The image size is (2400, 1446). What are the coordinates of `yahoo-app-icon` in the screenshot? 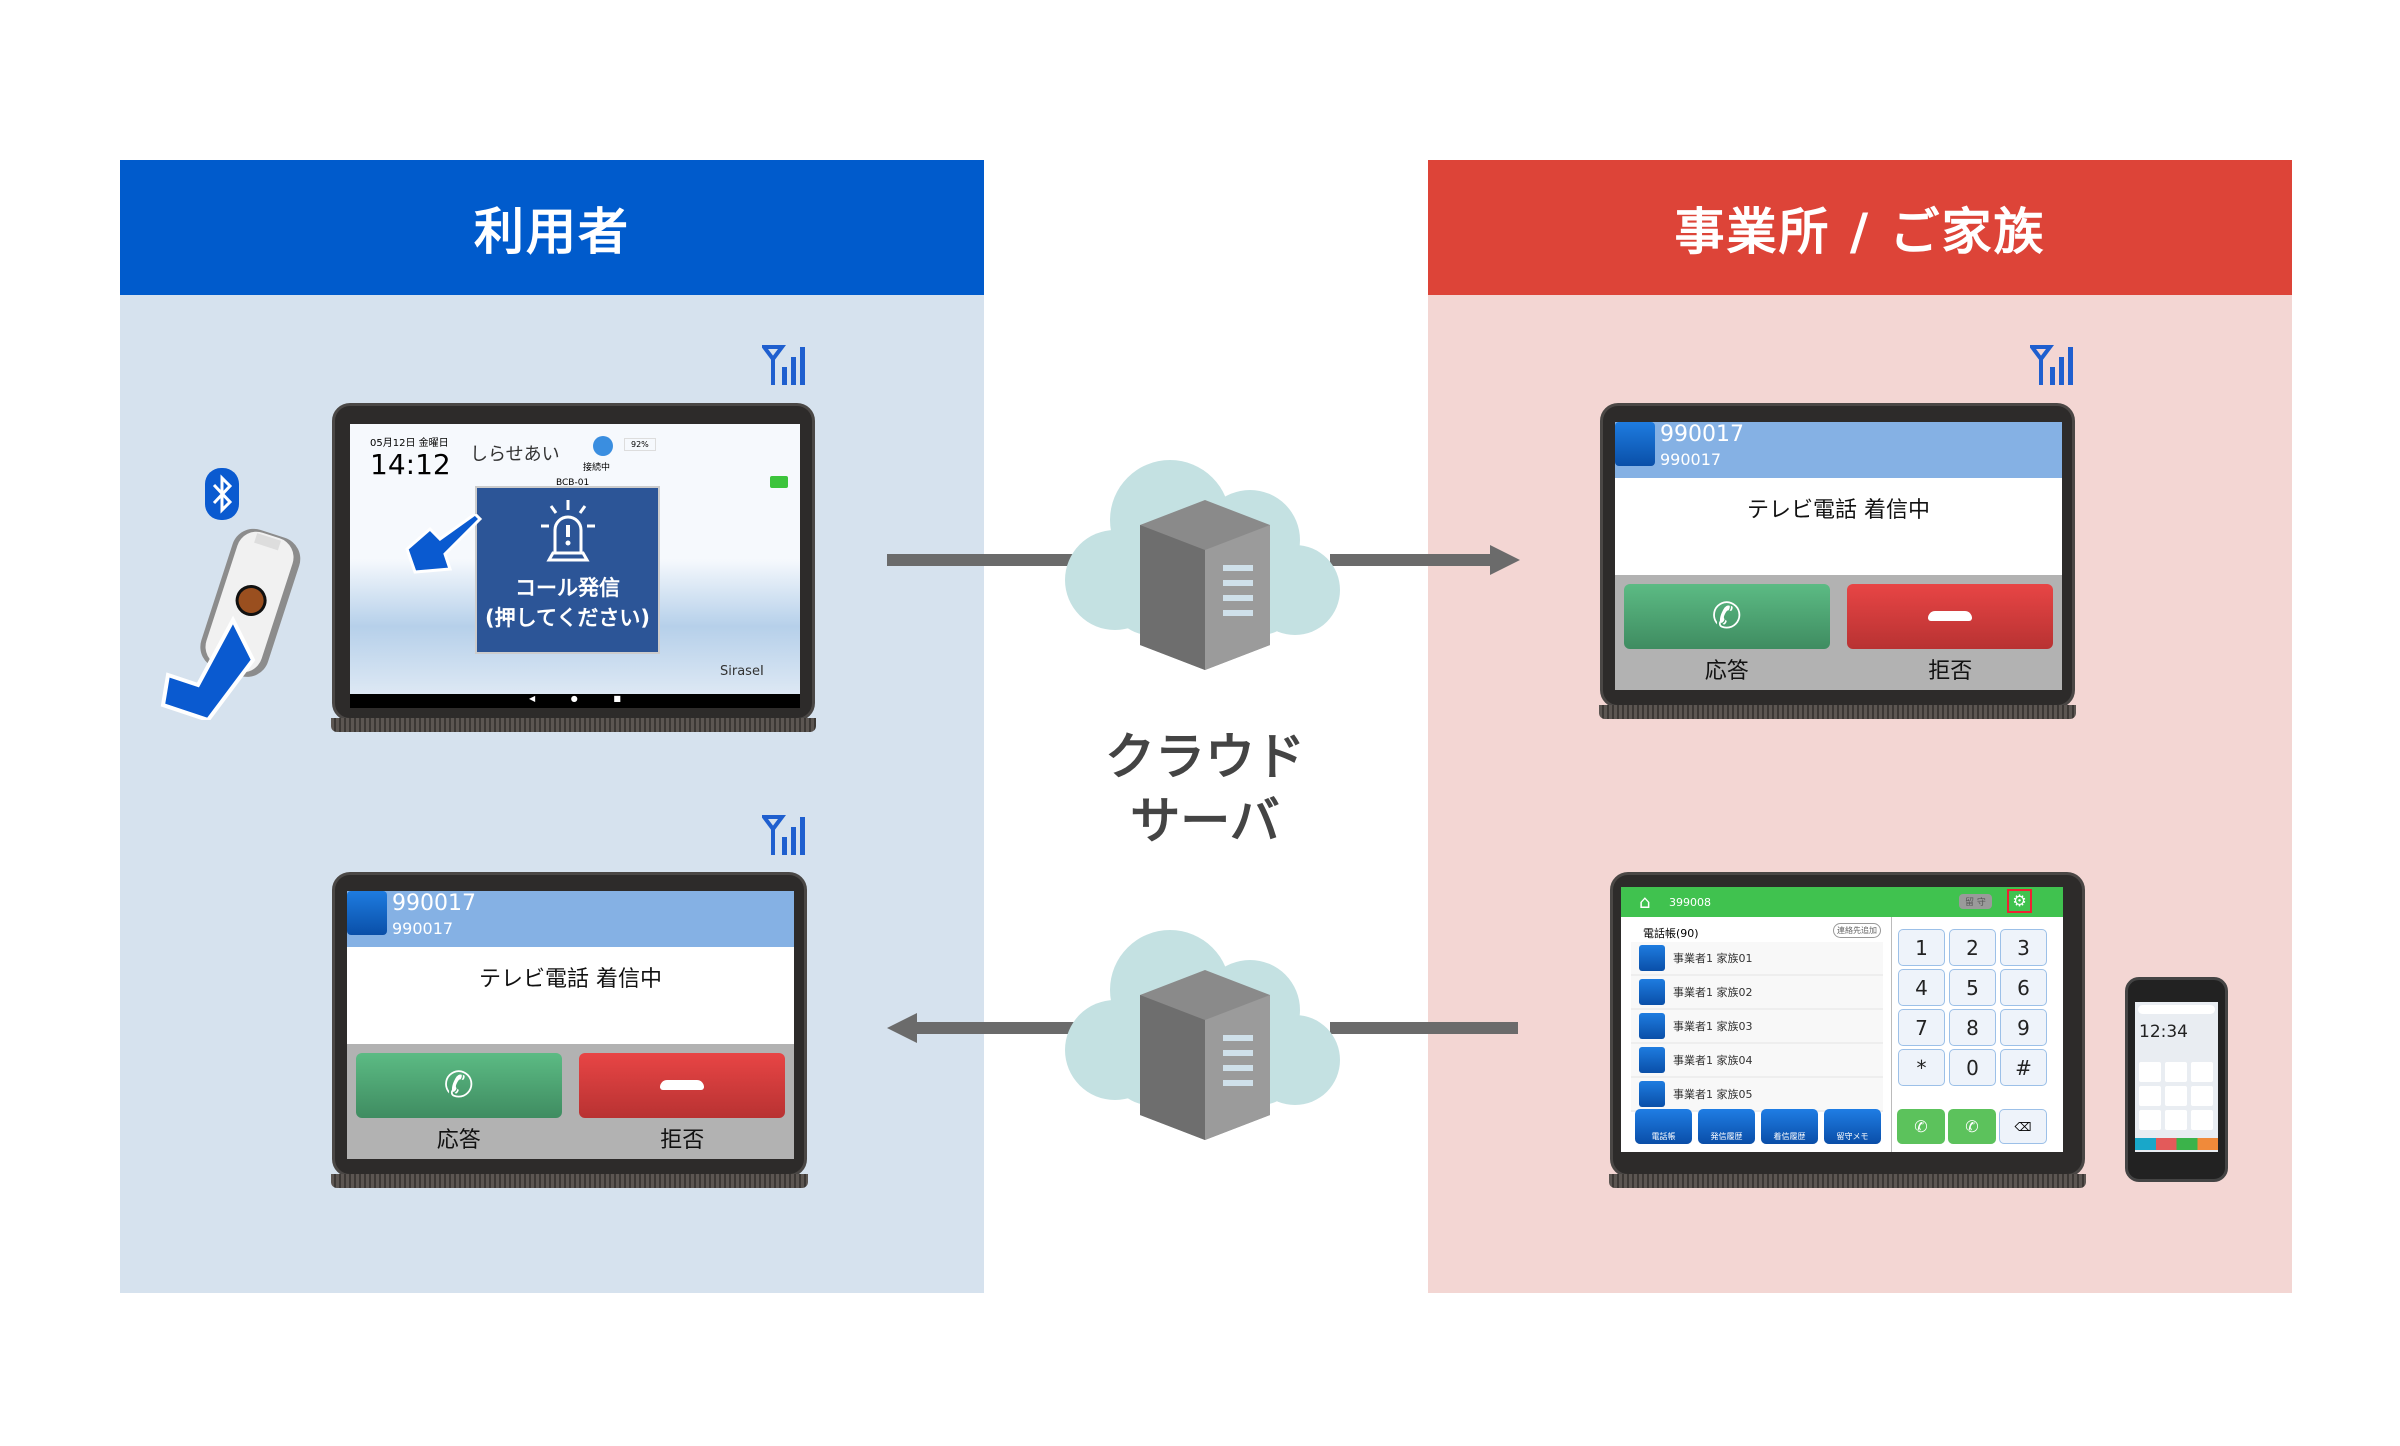 It's located at (2176, 1072).